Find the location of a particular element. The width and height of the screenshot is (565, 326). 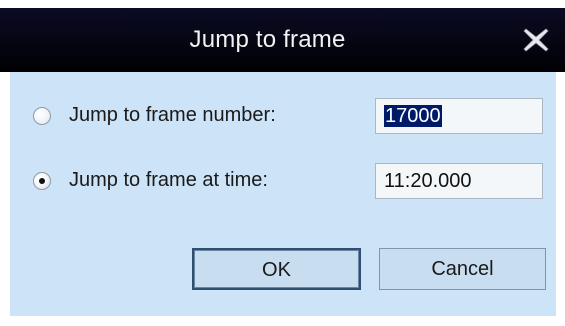

ok-button: OK is located at coordinates (276, 269).